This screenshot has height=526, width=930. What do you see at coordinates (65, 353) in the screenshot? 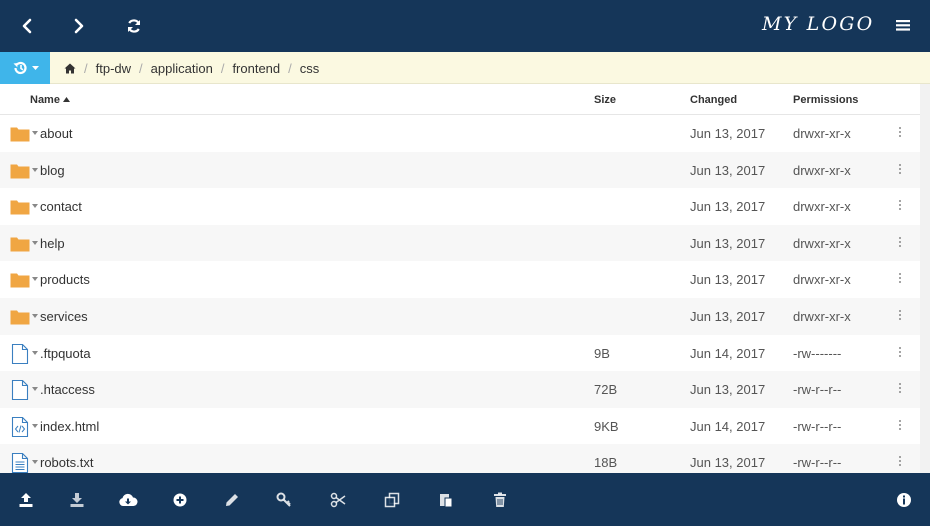
I see `file-name: .ftpquota` at bounding box center [65, 353].